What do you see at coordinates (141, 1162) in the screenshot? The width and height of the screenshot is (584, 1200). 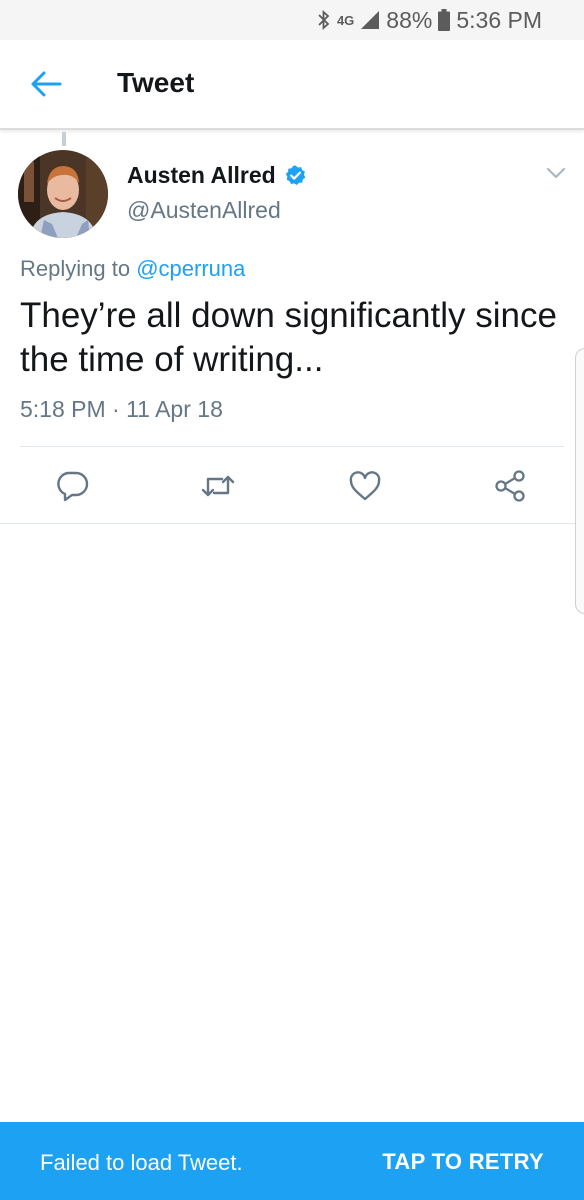 I see `snackbar-message: Failed to load Tweet.` at bounding box center [141, 1162].